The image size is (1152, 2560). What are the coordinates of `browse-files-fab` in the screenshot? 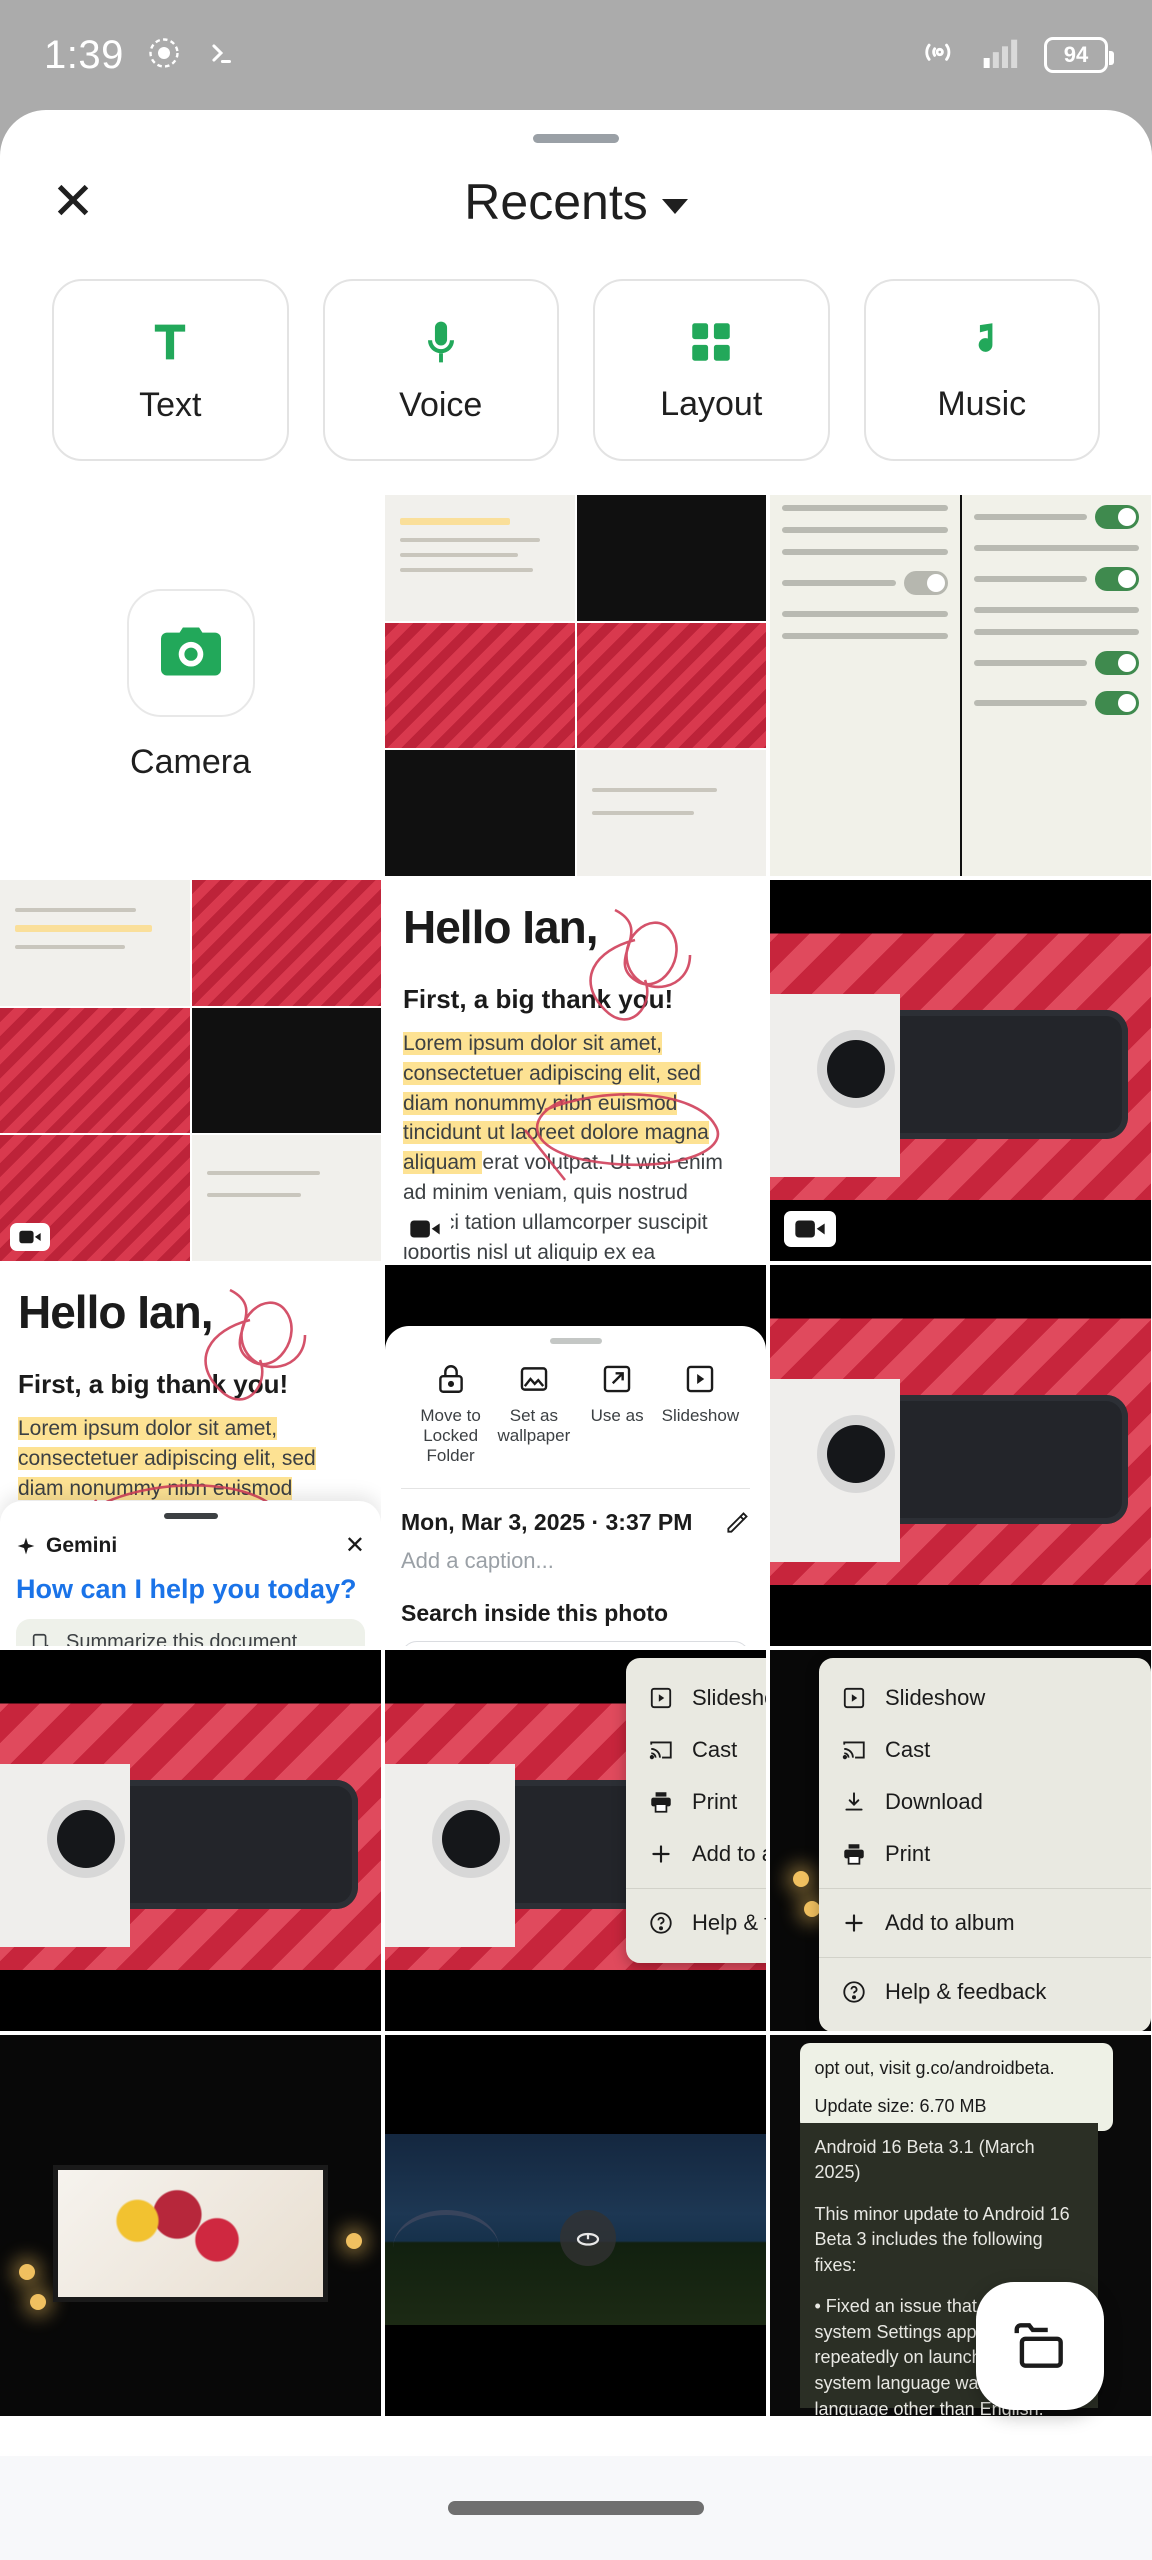 It's located at (1040, 2346).